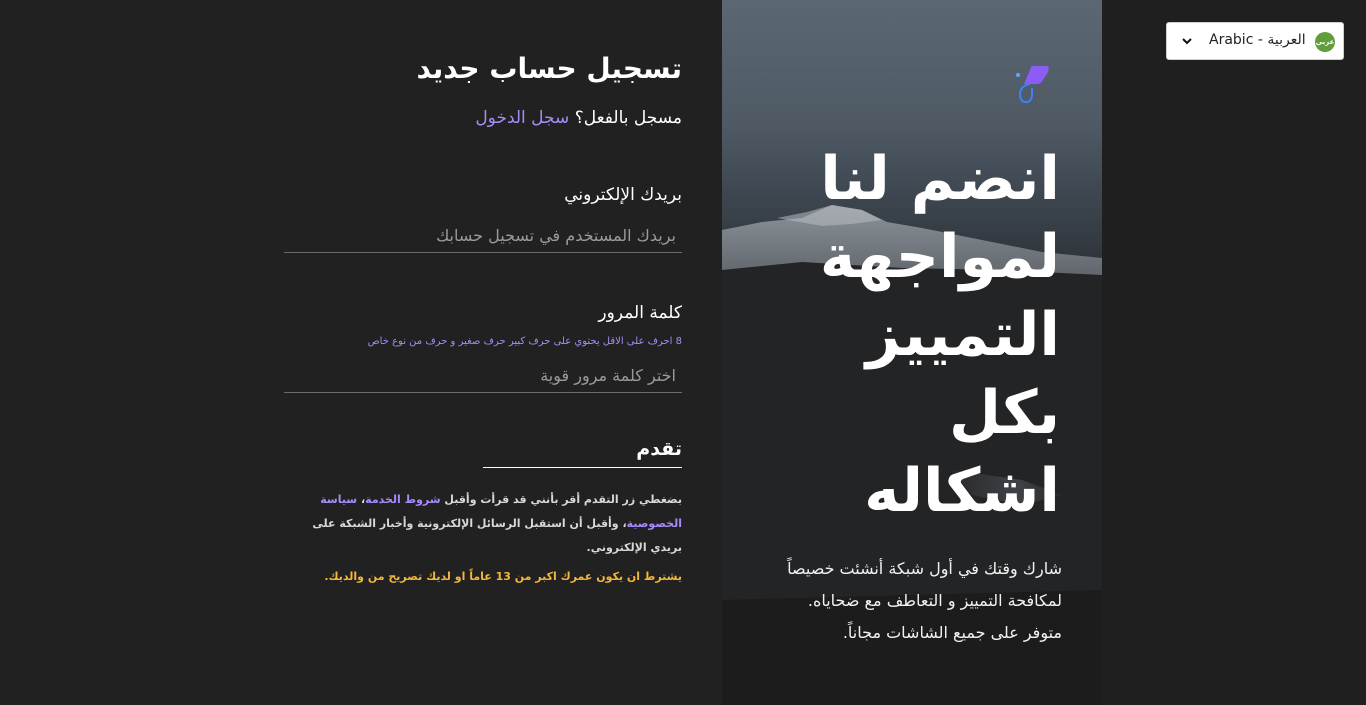  I want to click on submit-button: تقدم, so click(582, 453).